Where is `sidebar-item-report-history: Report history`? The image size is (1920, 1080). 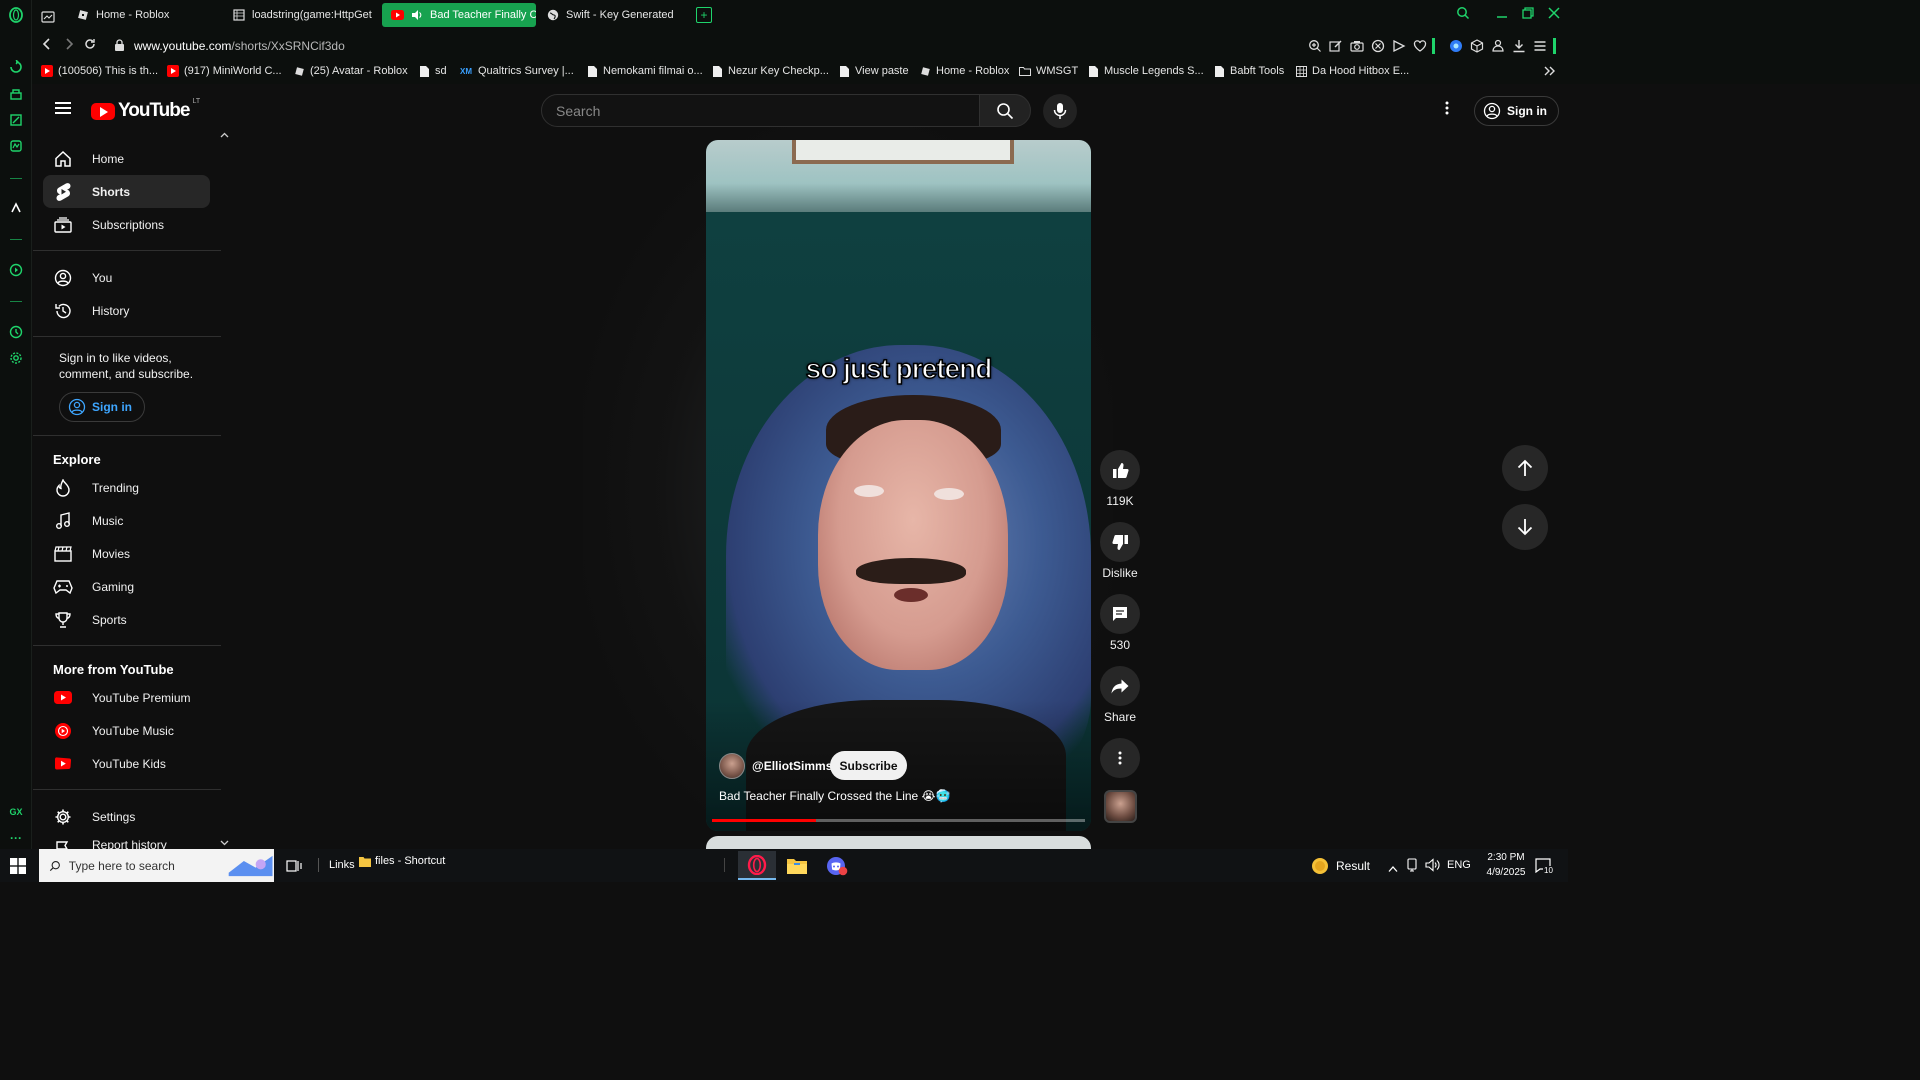 sidebar-item-report-history: Report history is located at coordinates (126, 839).